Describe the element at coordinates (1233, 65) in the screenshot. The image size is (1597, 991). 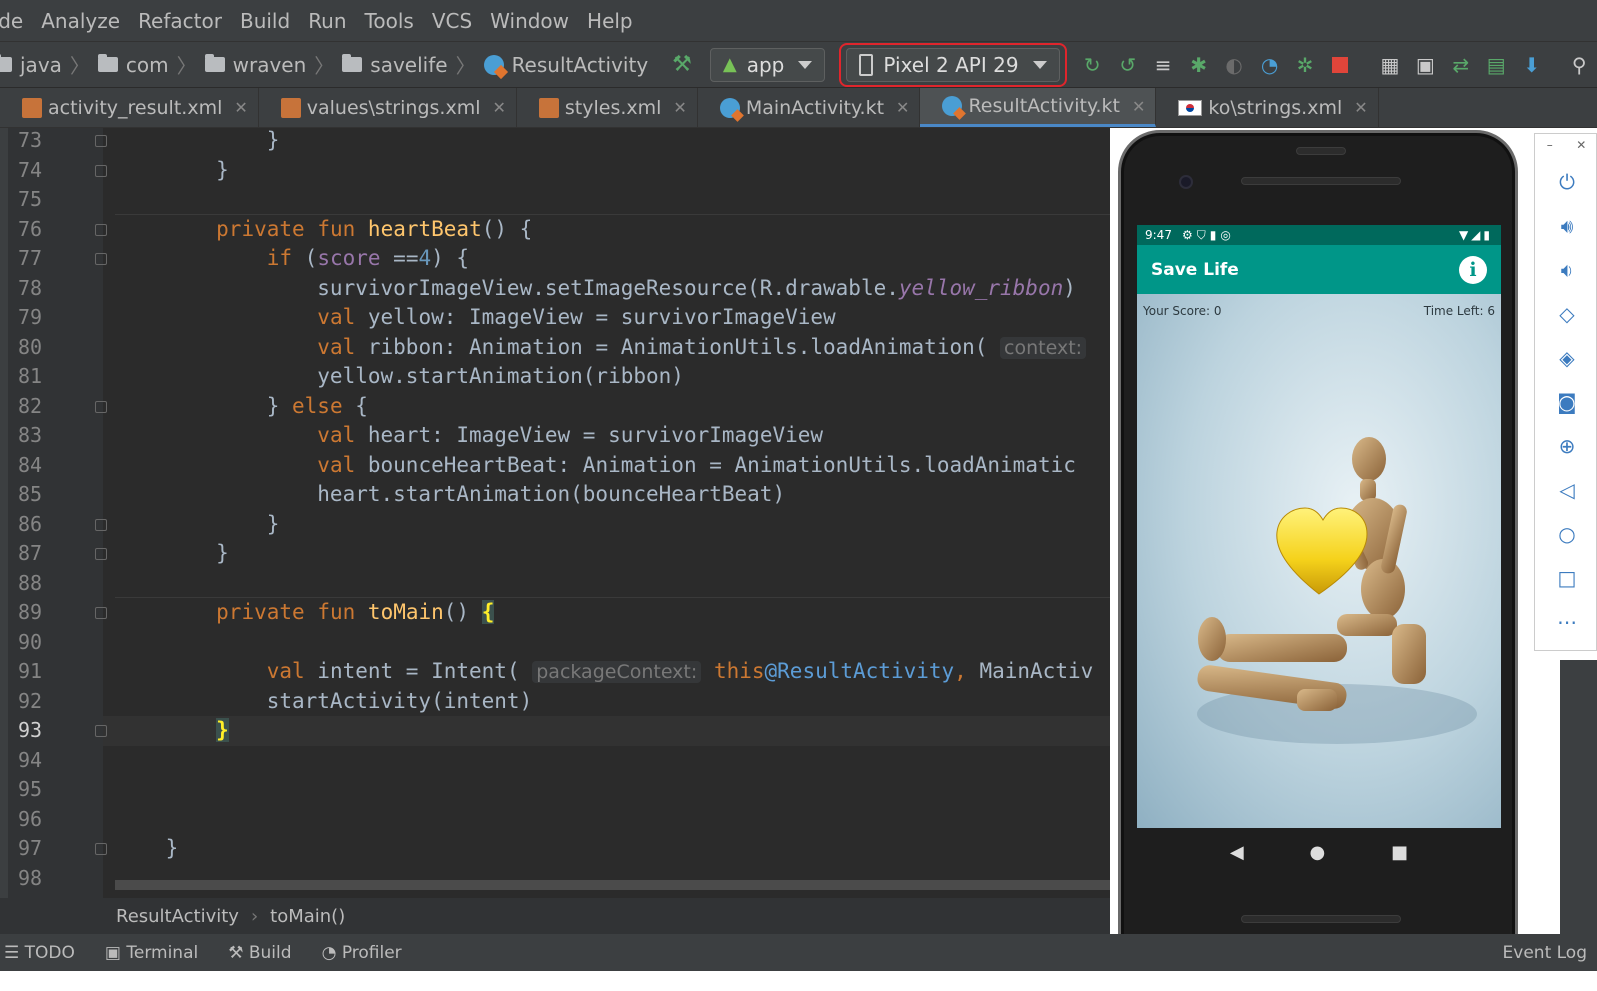
I see `attach-debugger-icon: ◐` at that location.